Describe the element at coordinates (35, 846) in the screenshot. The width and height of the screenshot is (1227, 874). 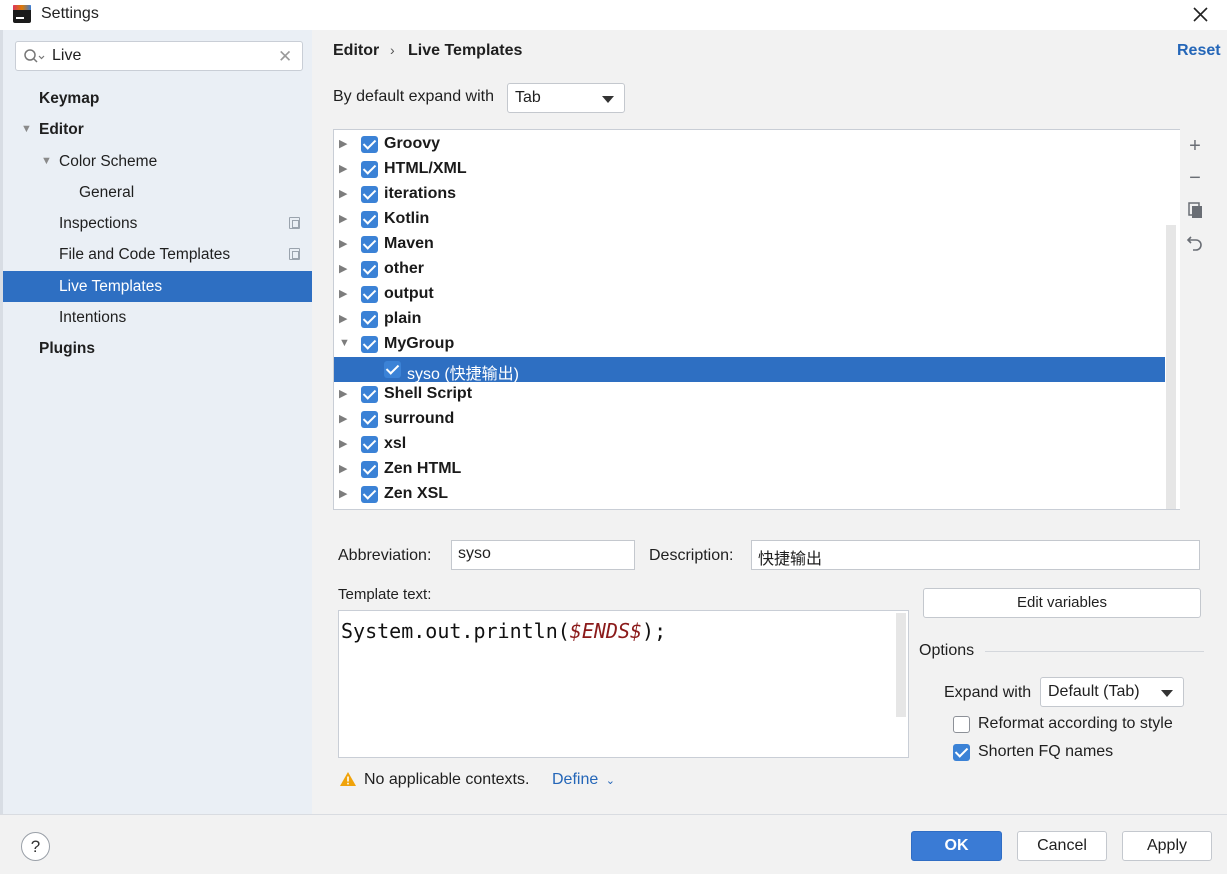
I see `help-button: ?` at that location.